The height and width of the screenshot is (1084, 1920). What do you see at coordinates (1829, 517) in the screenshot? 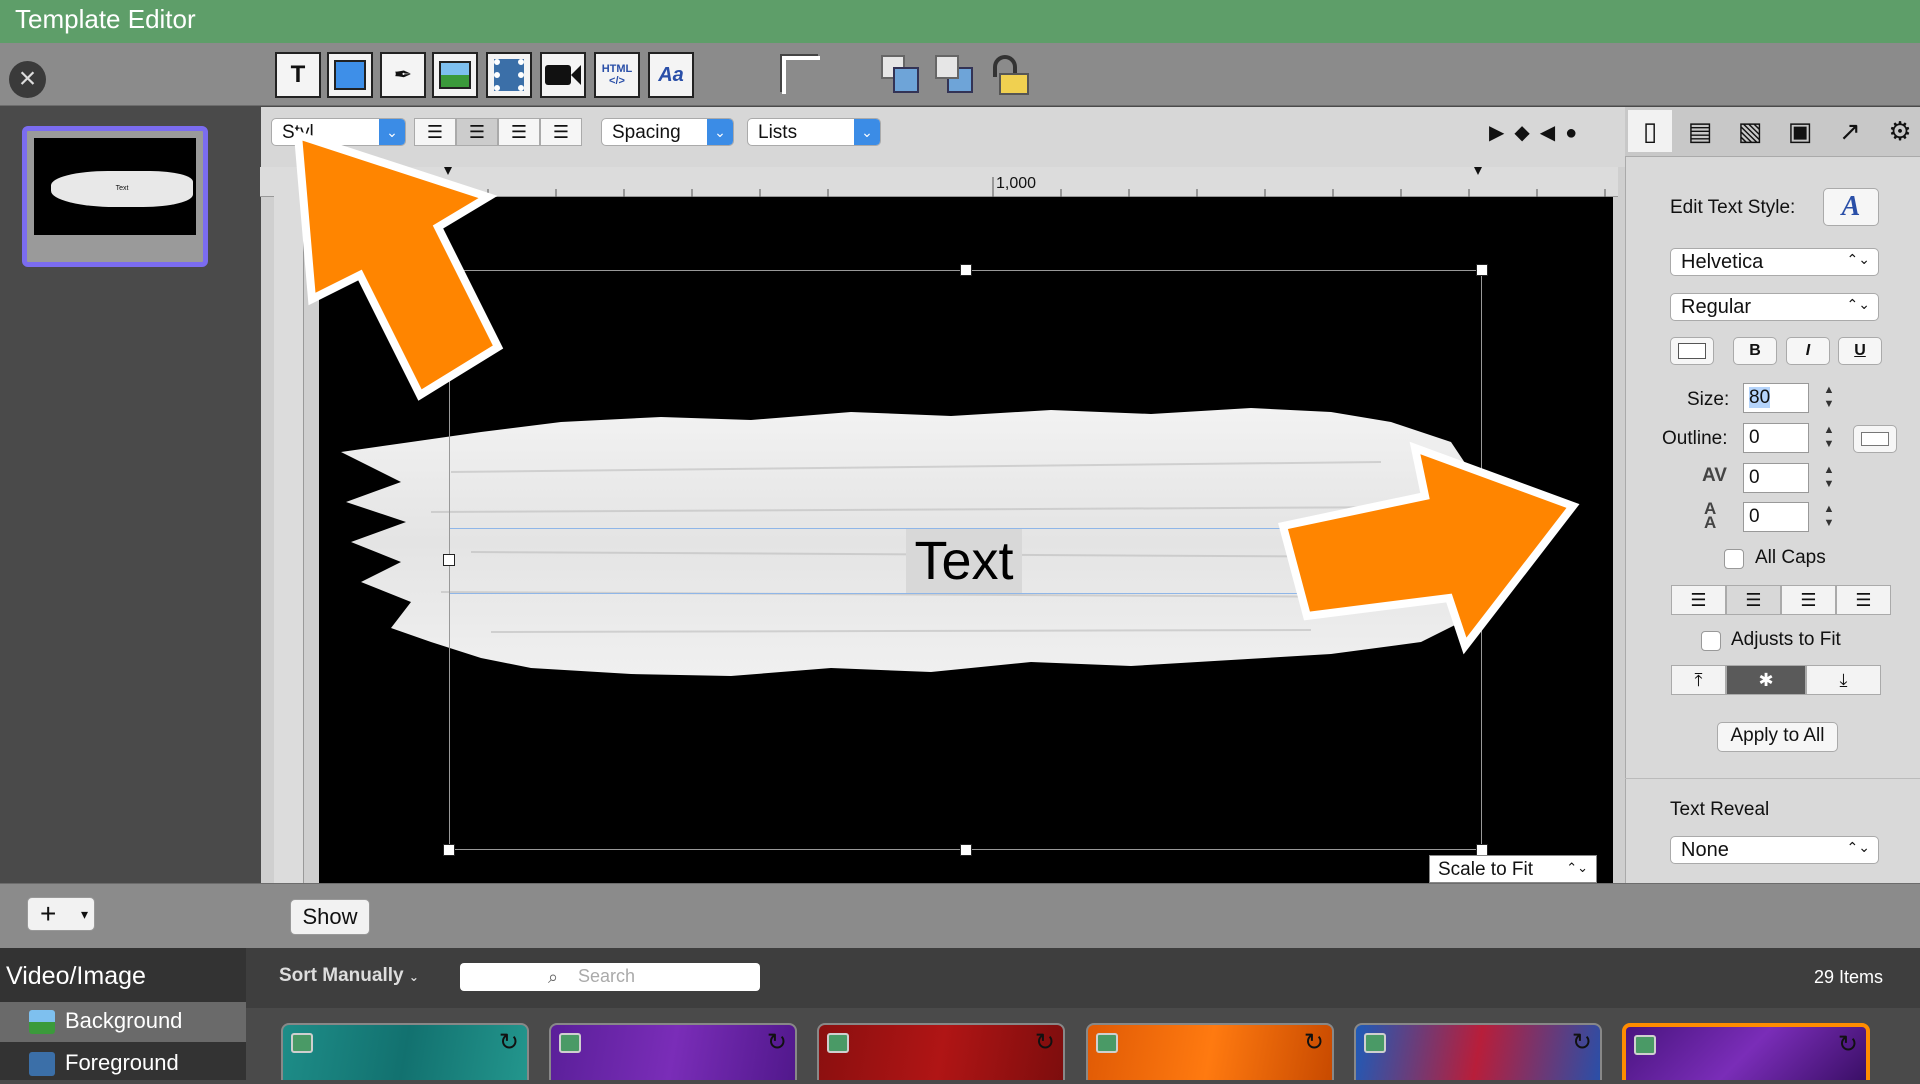
I see `leading-stepper: ▲ ▼` at bounding box center [1829, 517].